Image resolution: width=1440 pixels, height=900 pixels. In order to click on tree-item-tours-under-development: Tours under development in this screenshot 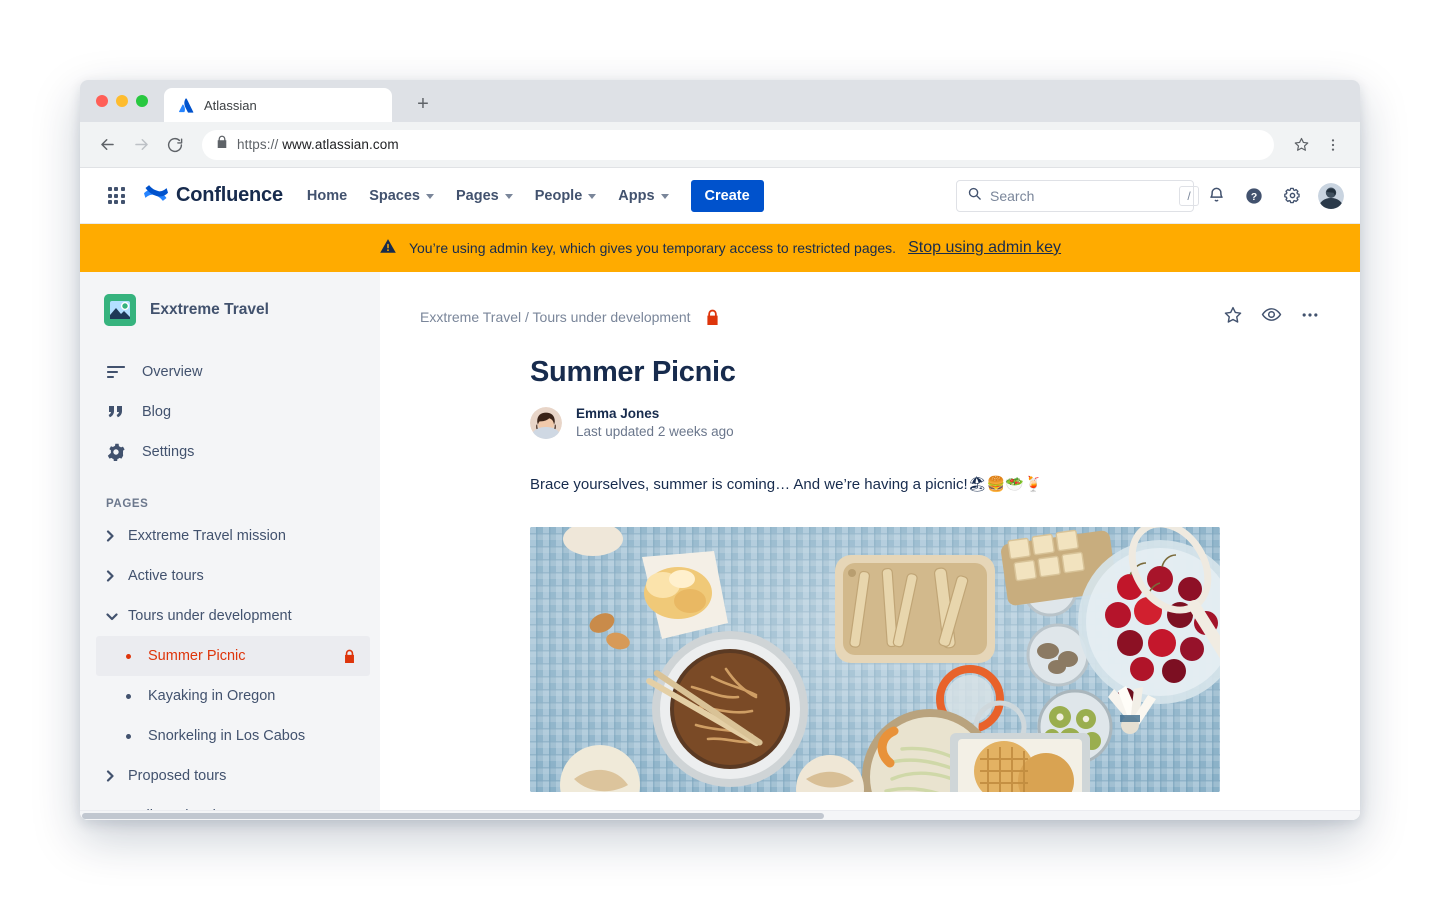, I will do `click(225, 616)`.